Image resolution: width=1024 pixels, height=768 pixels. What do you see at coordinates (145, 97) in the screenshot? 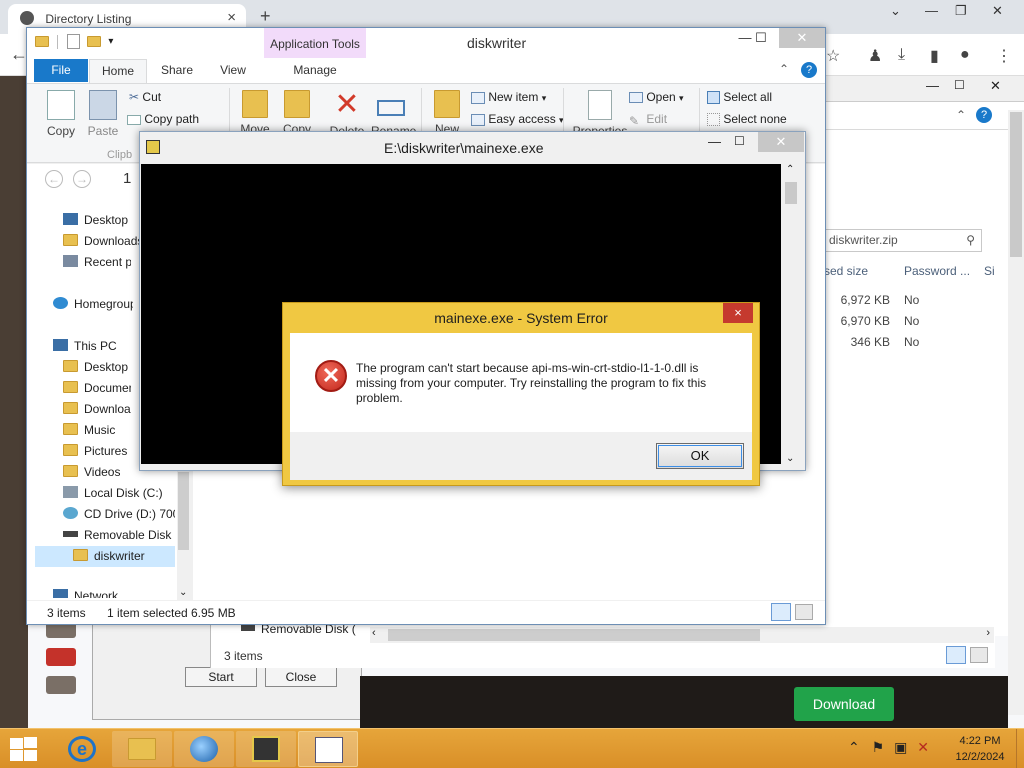
I see `cut-button: ✂ Cut` at bounding box center [145, 97].